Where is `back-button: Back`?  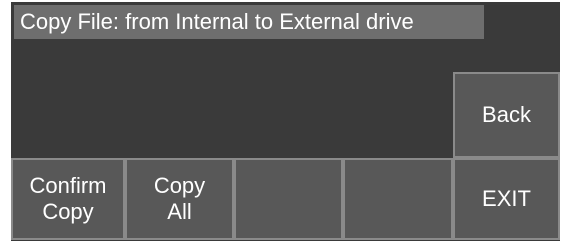
back-button: Back is located at coordinates (506, 115).